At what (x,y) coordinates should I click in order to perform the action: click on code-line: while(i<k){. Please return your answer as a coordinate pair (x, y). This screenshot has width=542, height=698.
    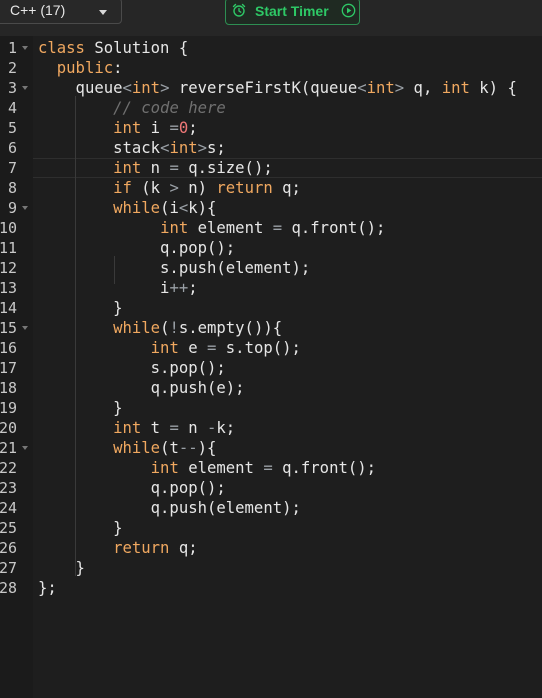
    Looking at the image, I should click on (127, 208).